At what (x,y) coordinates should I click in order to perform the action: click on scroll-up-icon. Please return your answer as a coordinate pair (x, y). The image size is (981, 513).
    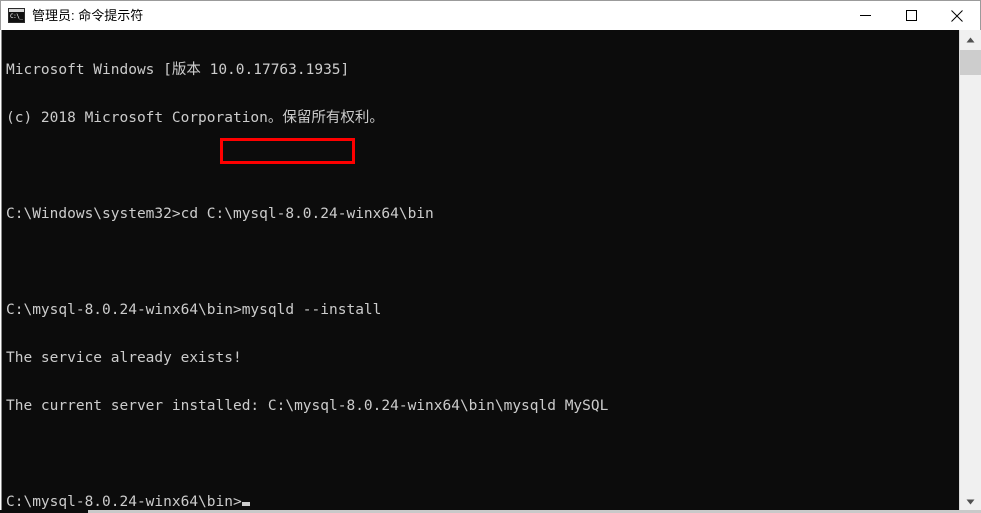
    Looking at the image, I should click on (970, 40).